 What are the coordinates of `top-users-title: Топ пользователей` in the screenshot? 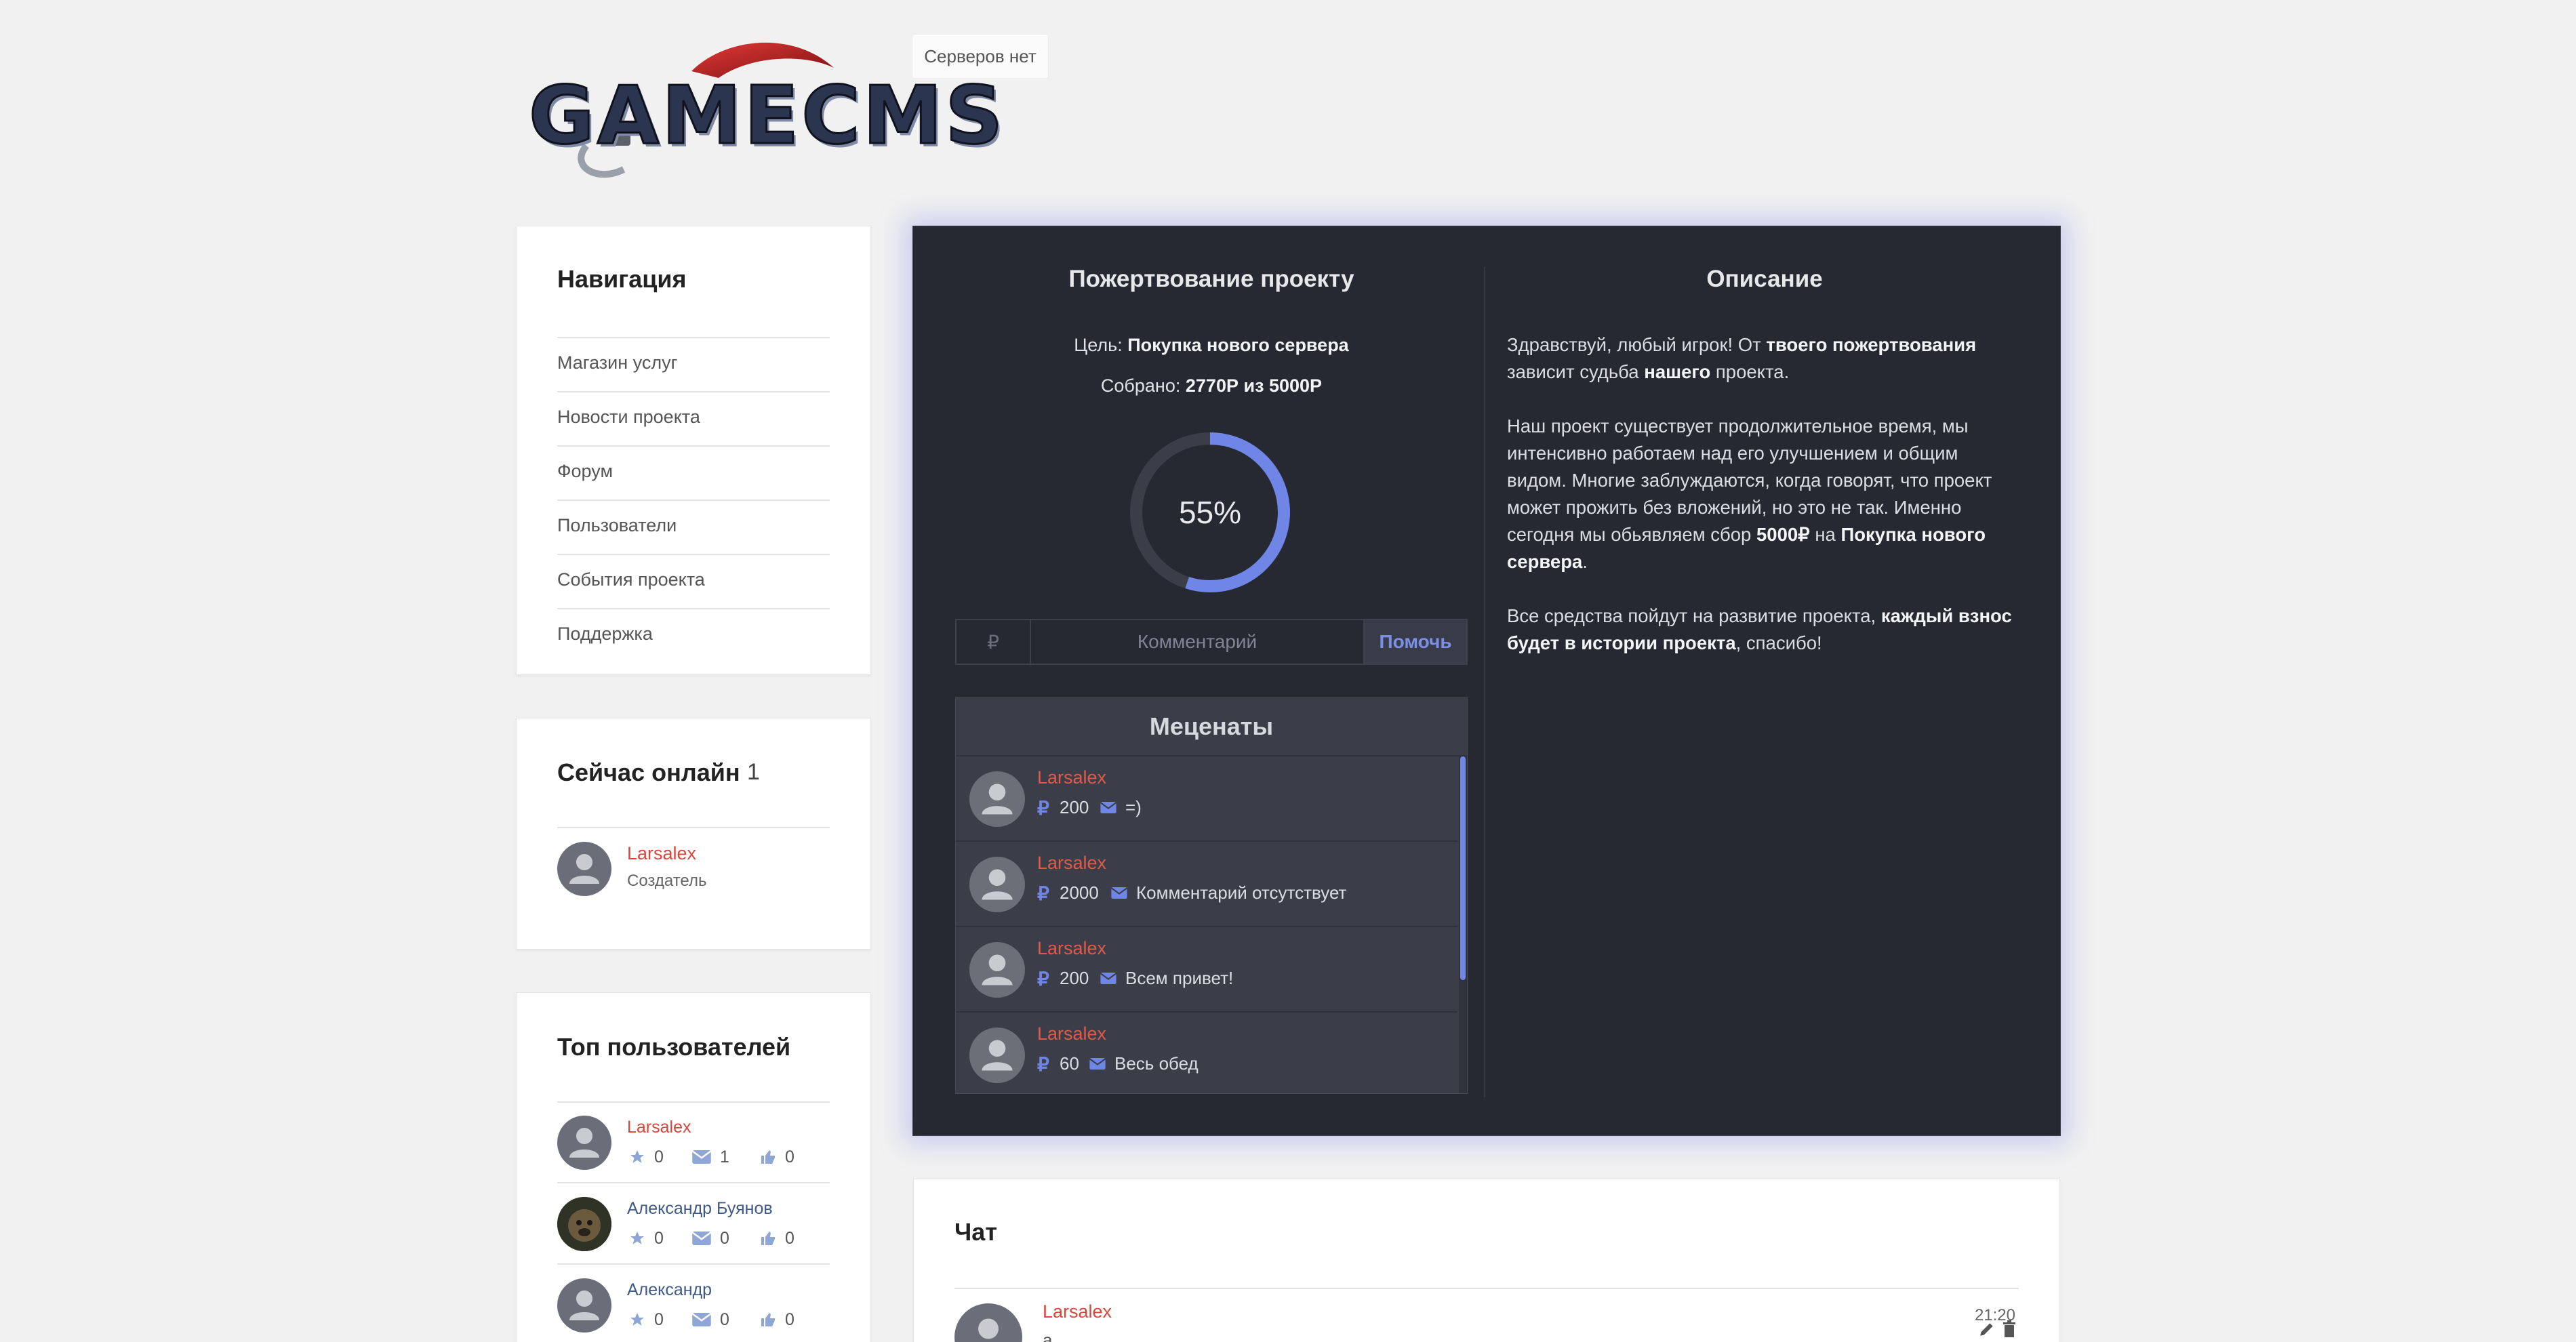 It's located at (674, 1047).